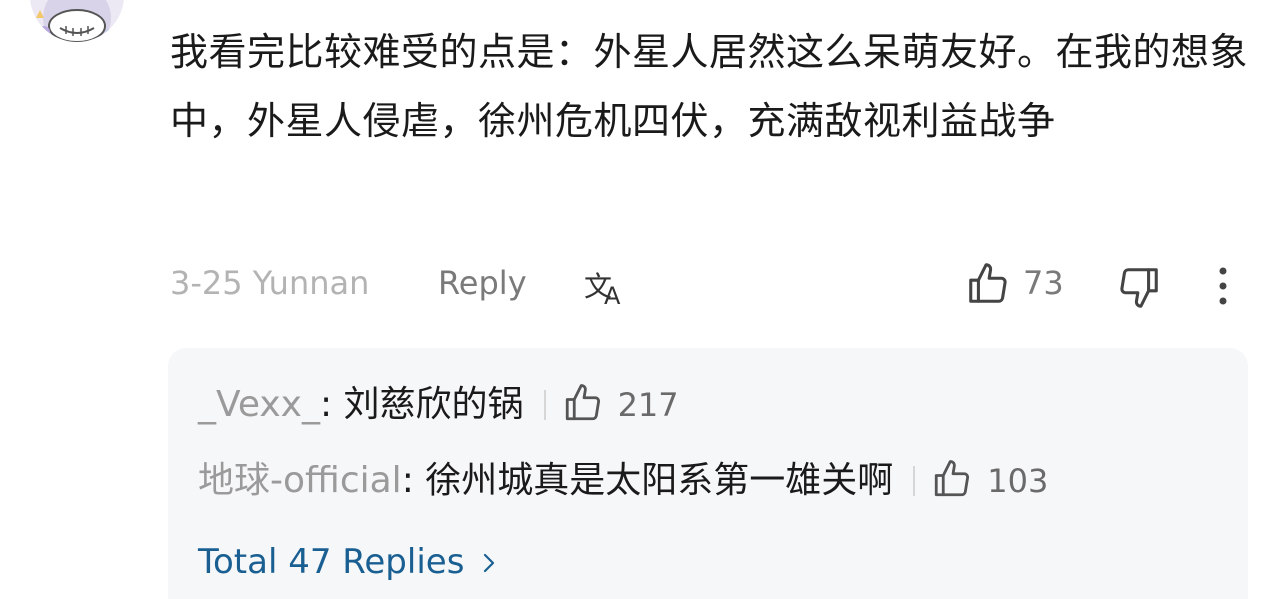  What do you see at coordinates (300, 480) in the screenshot?
I see `reply-author: 地球-official` at bounding box center [300, 480].